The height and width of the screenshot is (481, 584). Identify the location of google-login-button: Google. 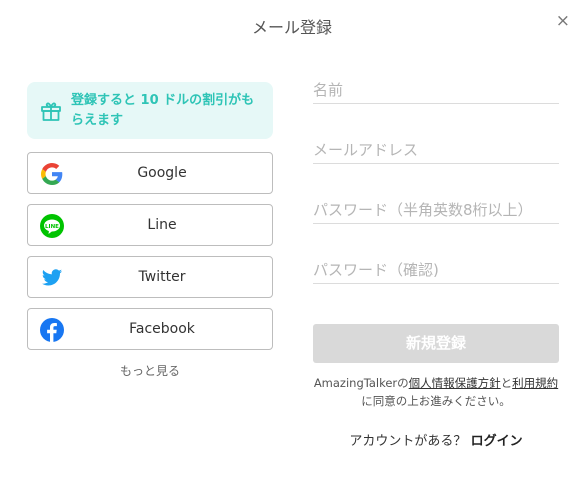
(150, 173).